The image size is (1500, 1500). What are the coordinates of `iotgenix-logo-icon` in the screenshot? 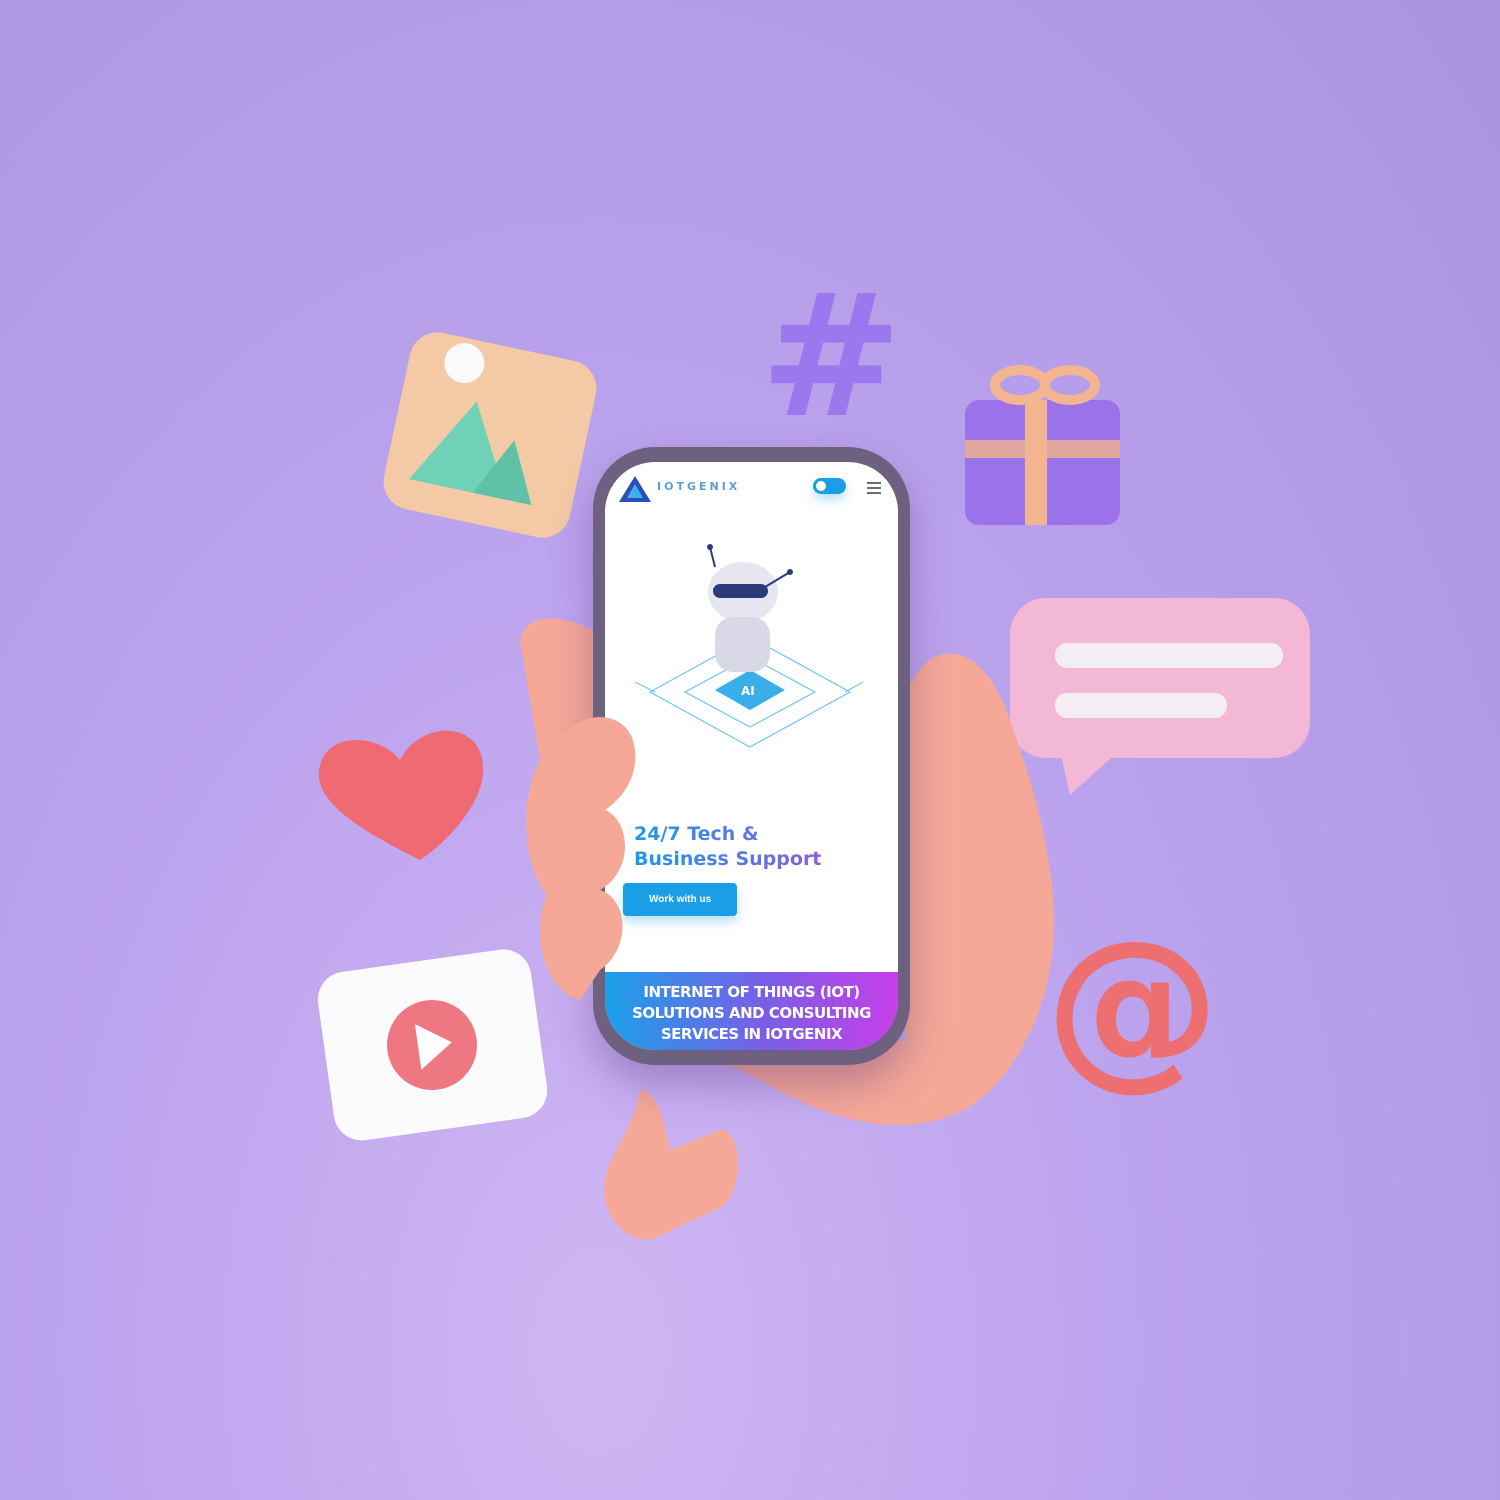 It's located at (635, 490).